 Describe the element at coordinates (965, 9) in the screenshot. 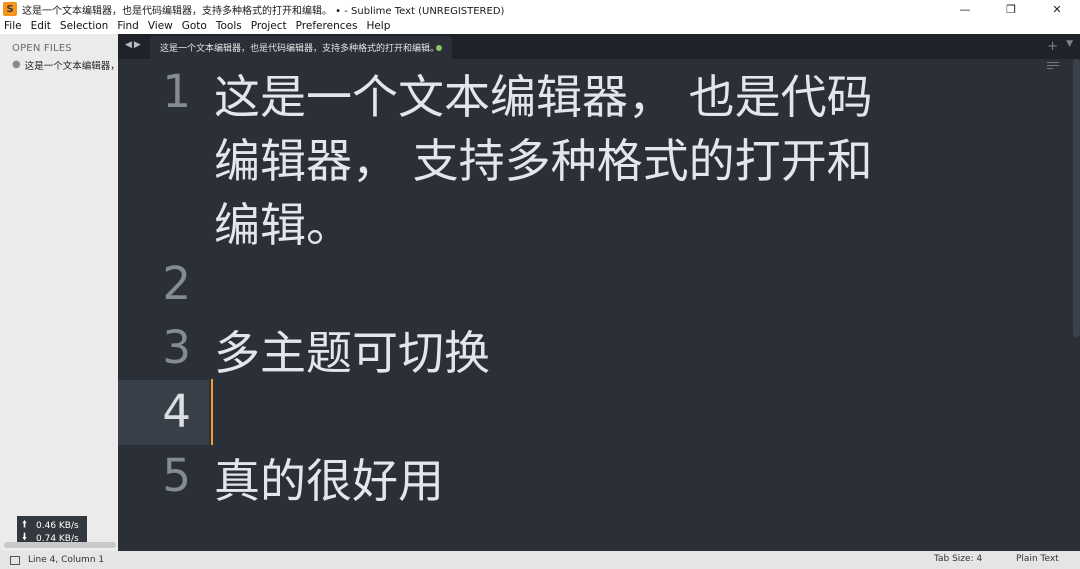

I see `minimize-icon: —` at that location.